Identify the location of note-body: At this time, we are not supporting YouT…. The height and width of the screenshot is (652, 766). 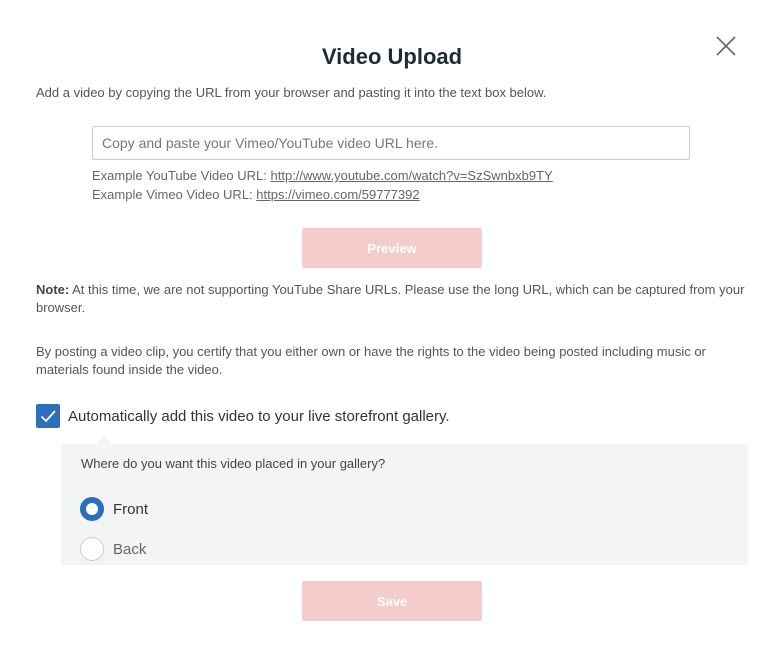
(390, 298).